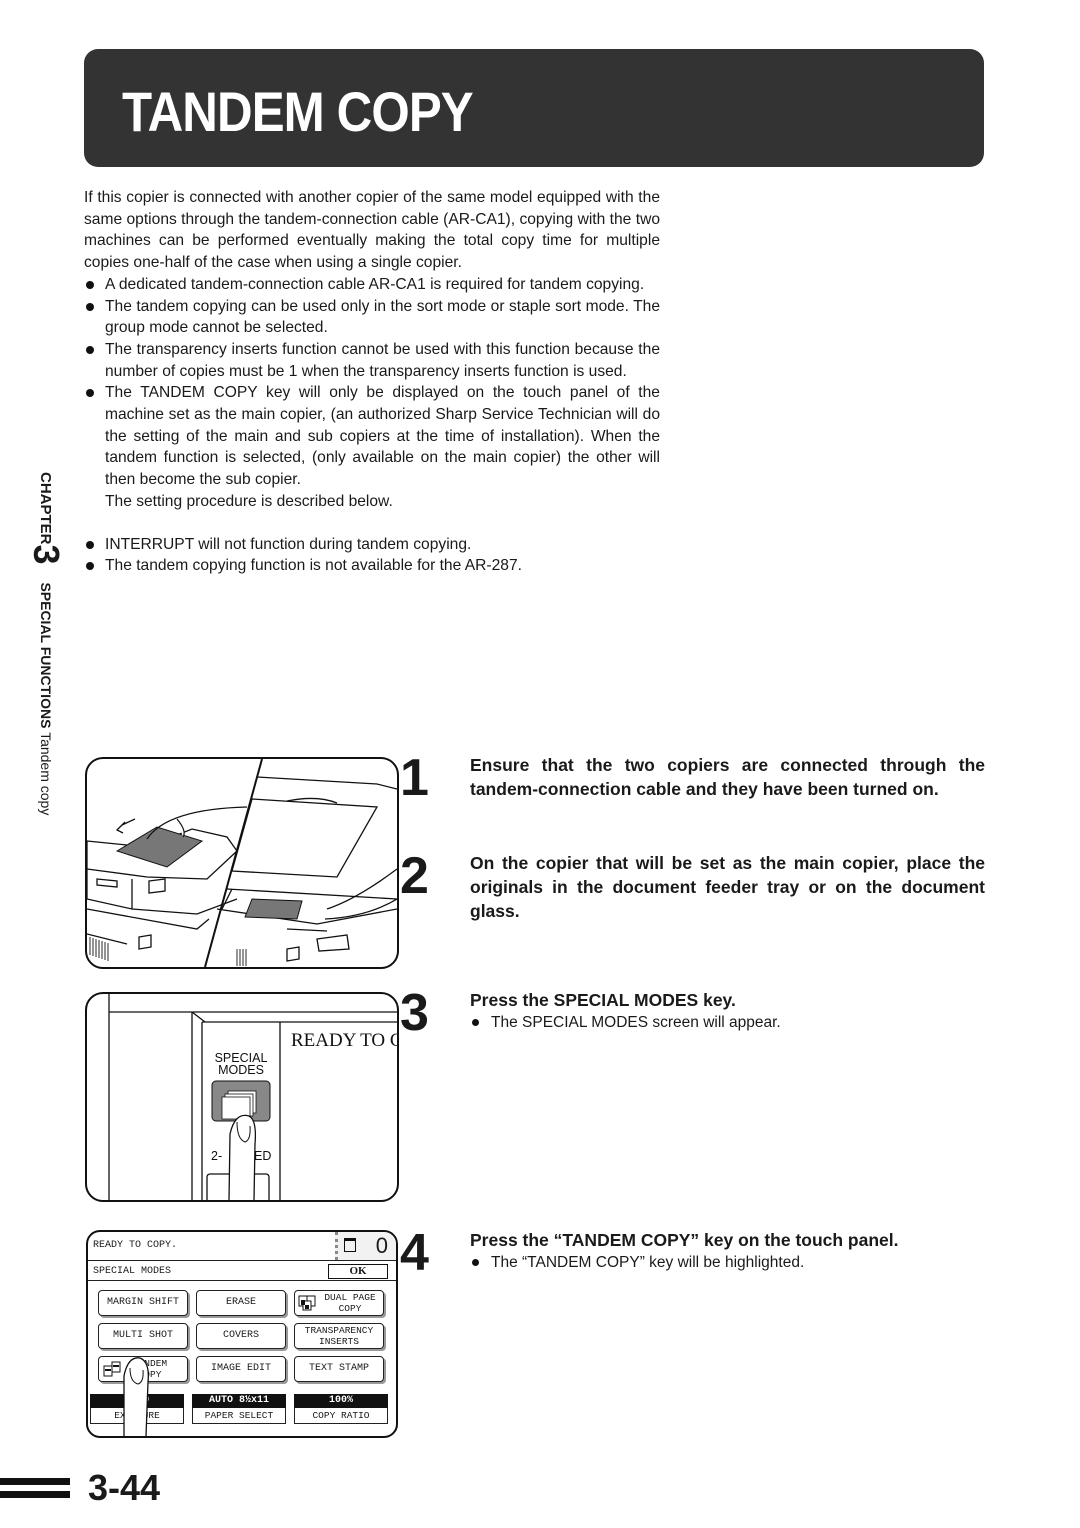 Image resolution: width=1080 pixels, height=1528 pixels. I want to click on paper-select-value: AUTO 8½x11, so click(239, 1401).